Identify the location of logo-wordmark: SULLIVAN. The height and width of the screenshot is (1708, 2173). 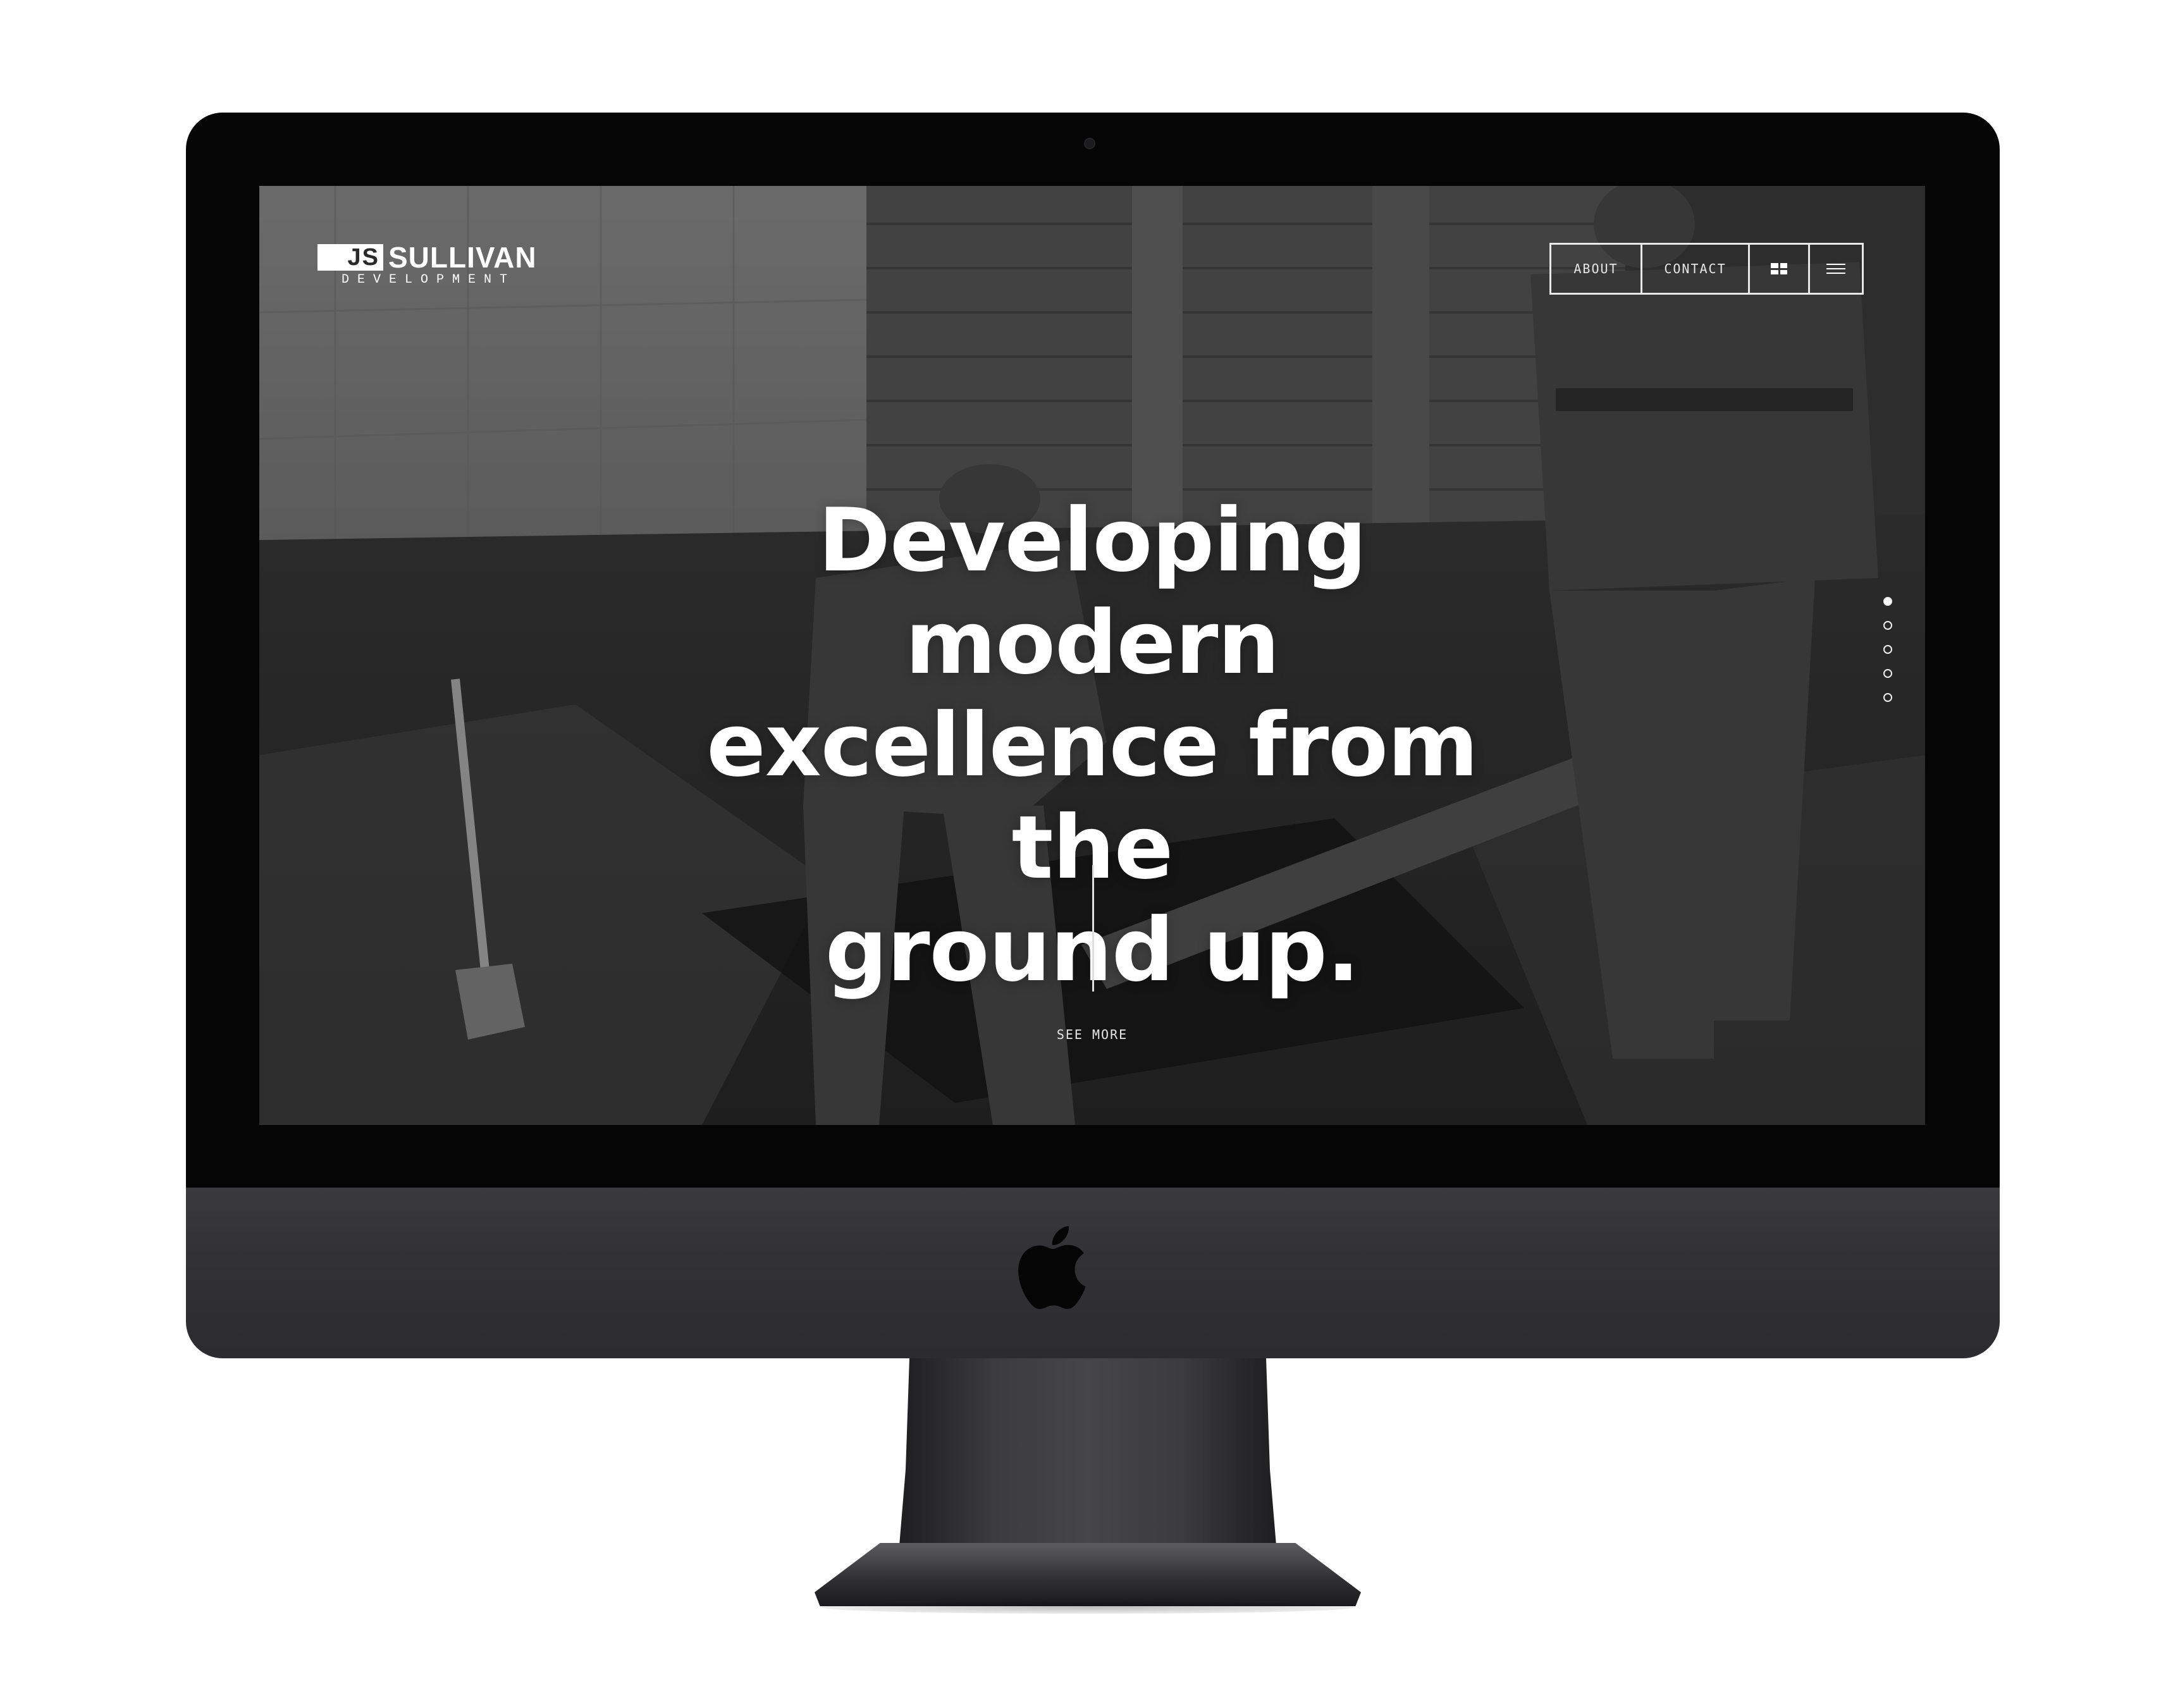
(463, 257).